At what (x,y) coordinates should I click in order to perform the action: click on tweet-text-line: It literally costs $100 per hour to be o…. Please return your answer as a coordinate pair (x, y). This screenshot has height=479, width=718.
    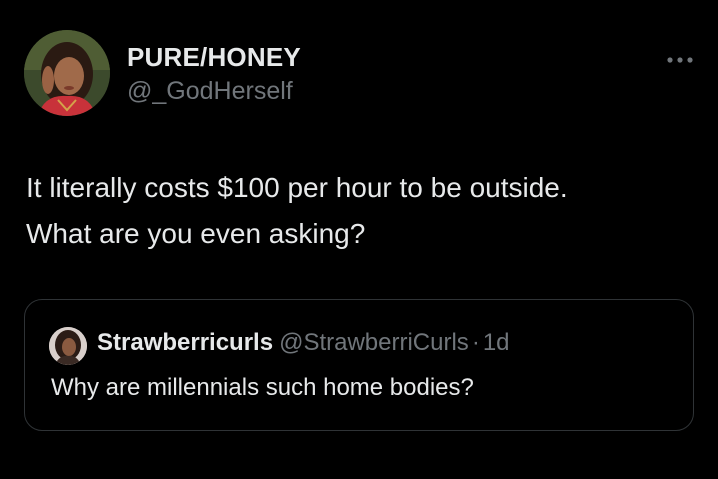
    Looking at the image, I should click on (297, 187).